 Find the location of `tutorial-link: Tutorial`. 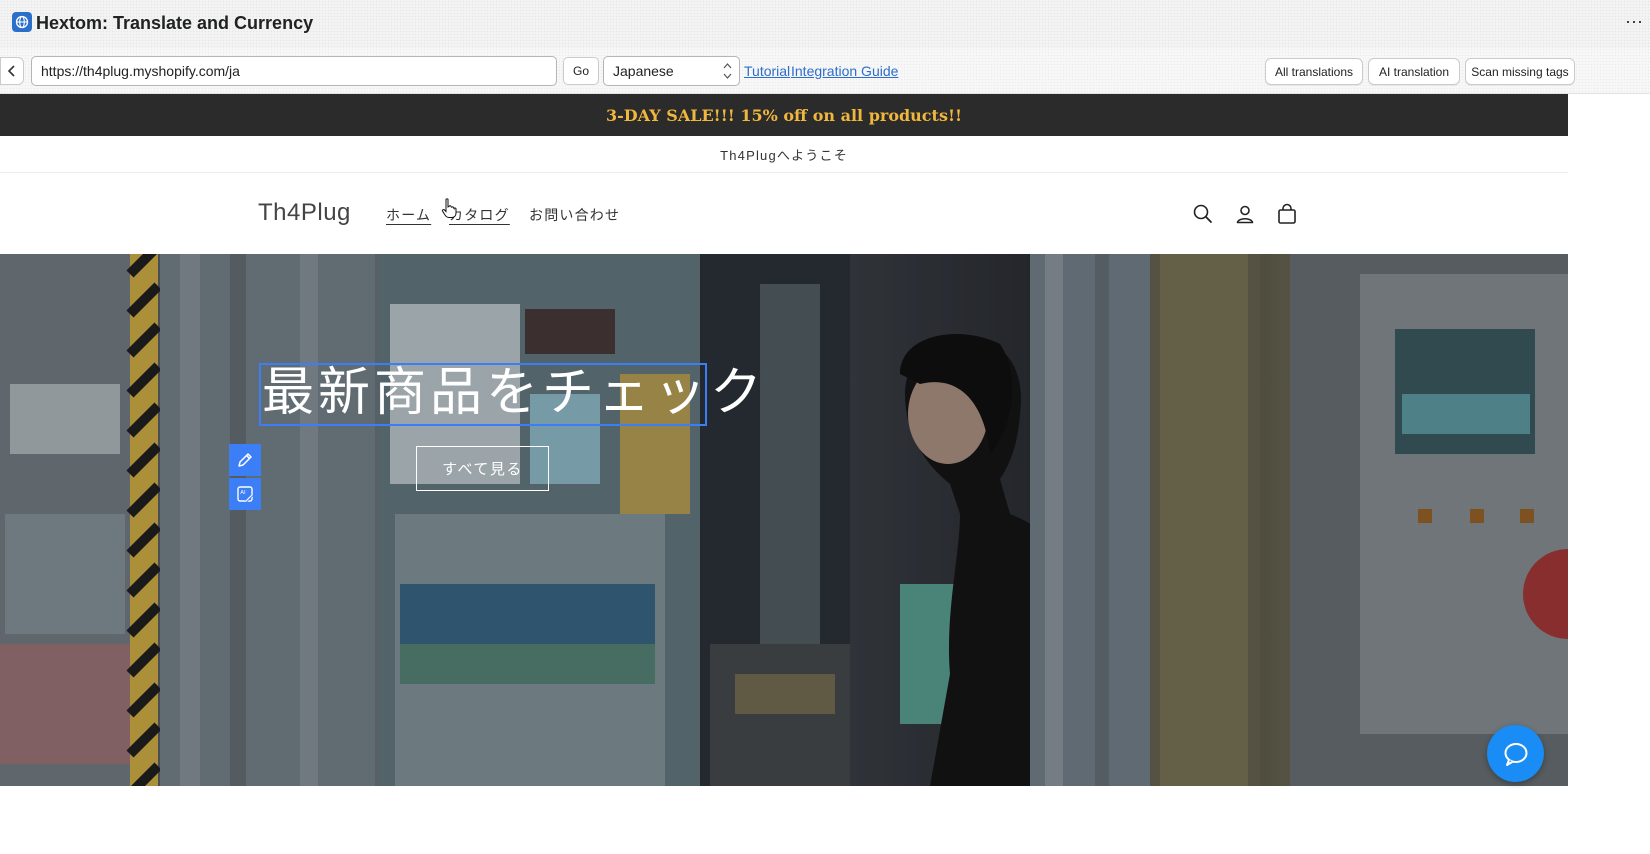

tutorial-link: Tutorial is located at coordinates (767, 71).